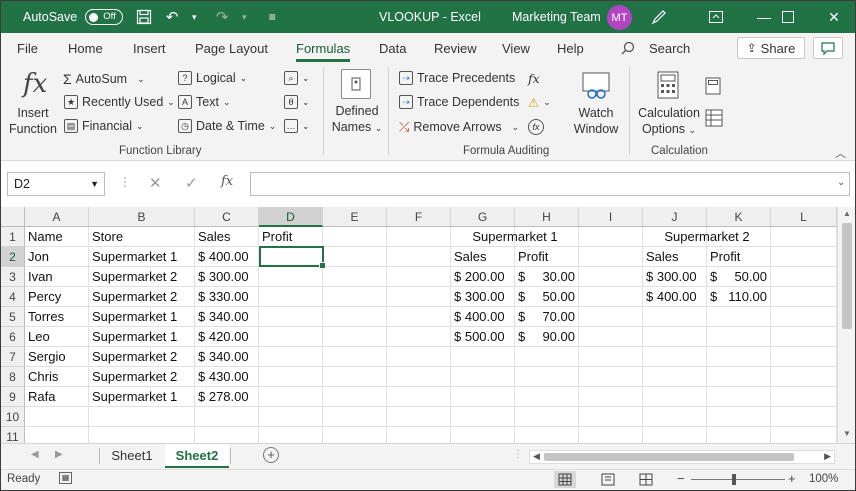 This screenshot has height=491, width=856. Describe the element at coordinates (13, 397) in the screenshot. I see `row-header-9: 9` at that location.